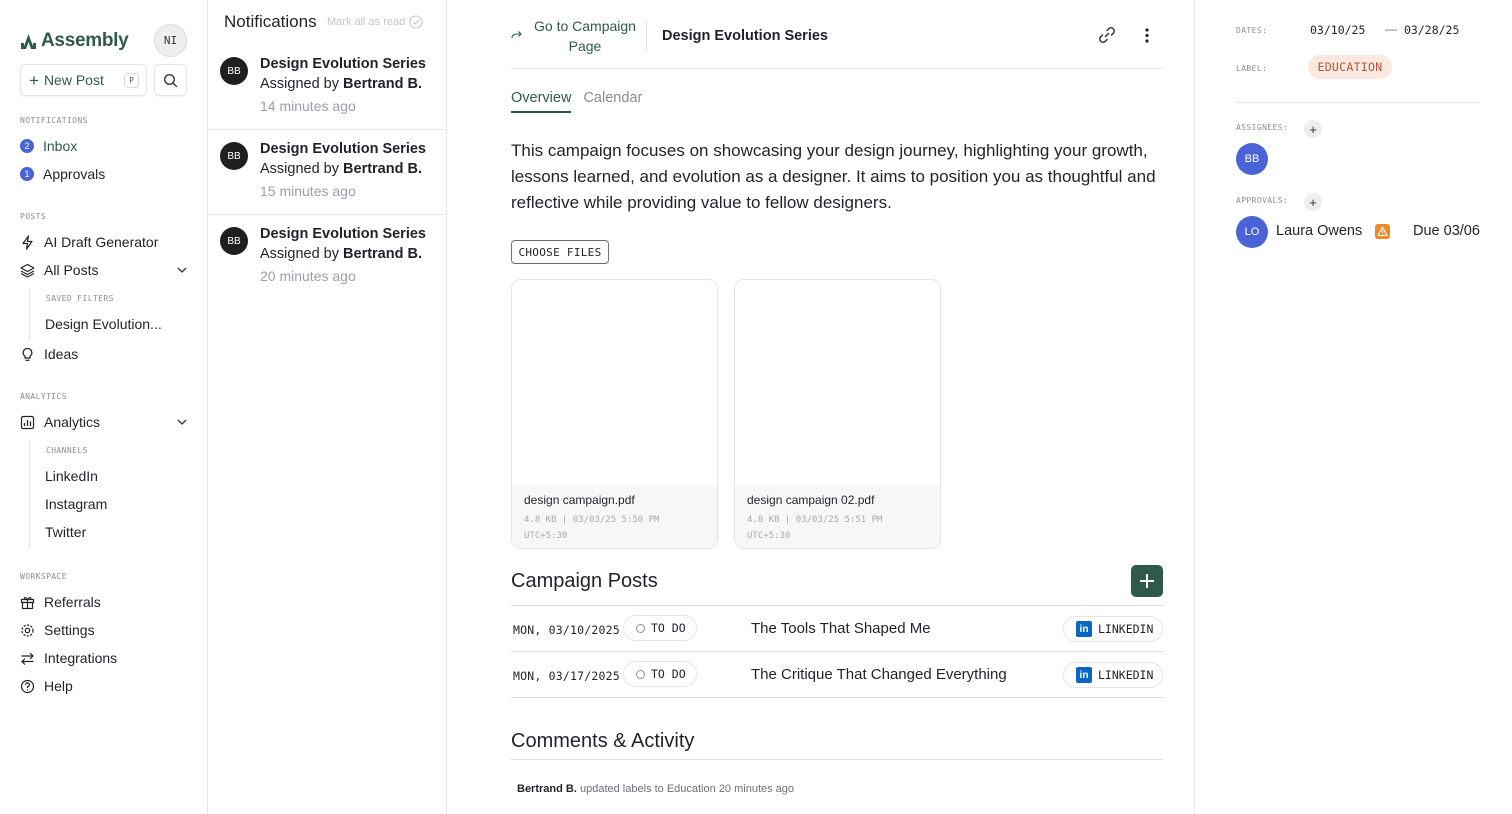 The height and width of the screenshot is (814, 1512). What do you see at coordinates (547, 789) in the screenshot?
I see `activity-user: Bertrand B.` at bounding box center [547, 789].